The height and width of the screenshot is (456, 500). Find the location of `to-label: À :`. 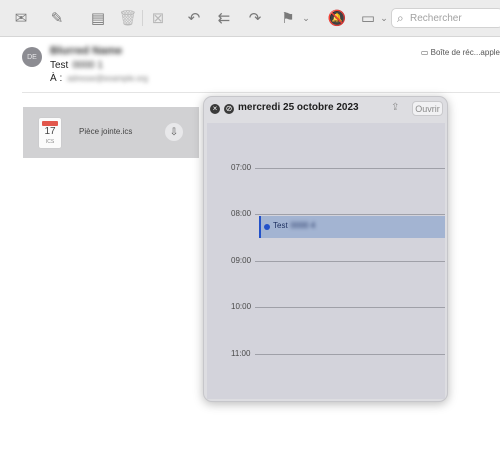

to-label: À : is located at coordinates (56, 78).